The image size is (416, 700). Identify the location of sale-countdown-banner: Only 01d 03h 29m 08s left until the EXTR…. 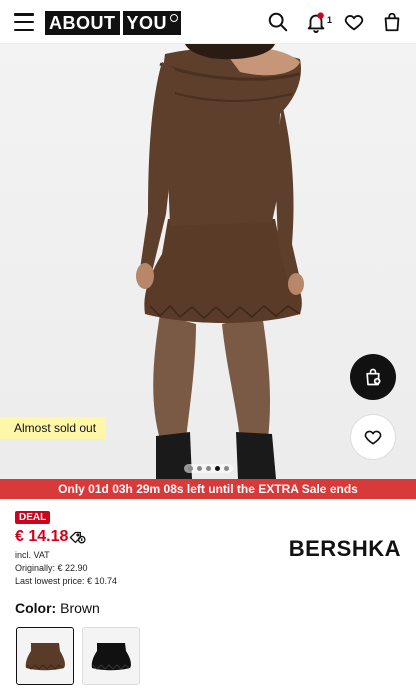
(208, 489).